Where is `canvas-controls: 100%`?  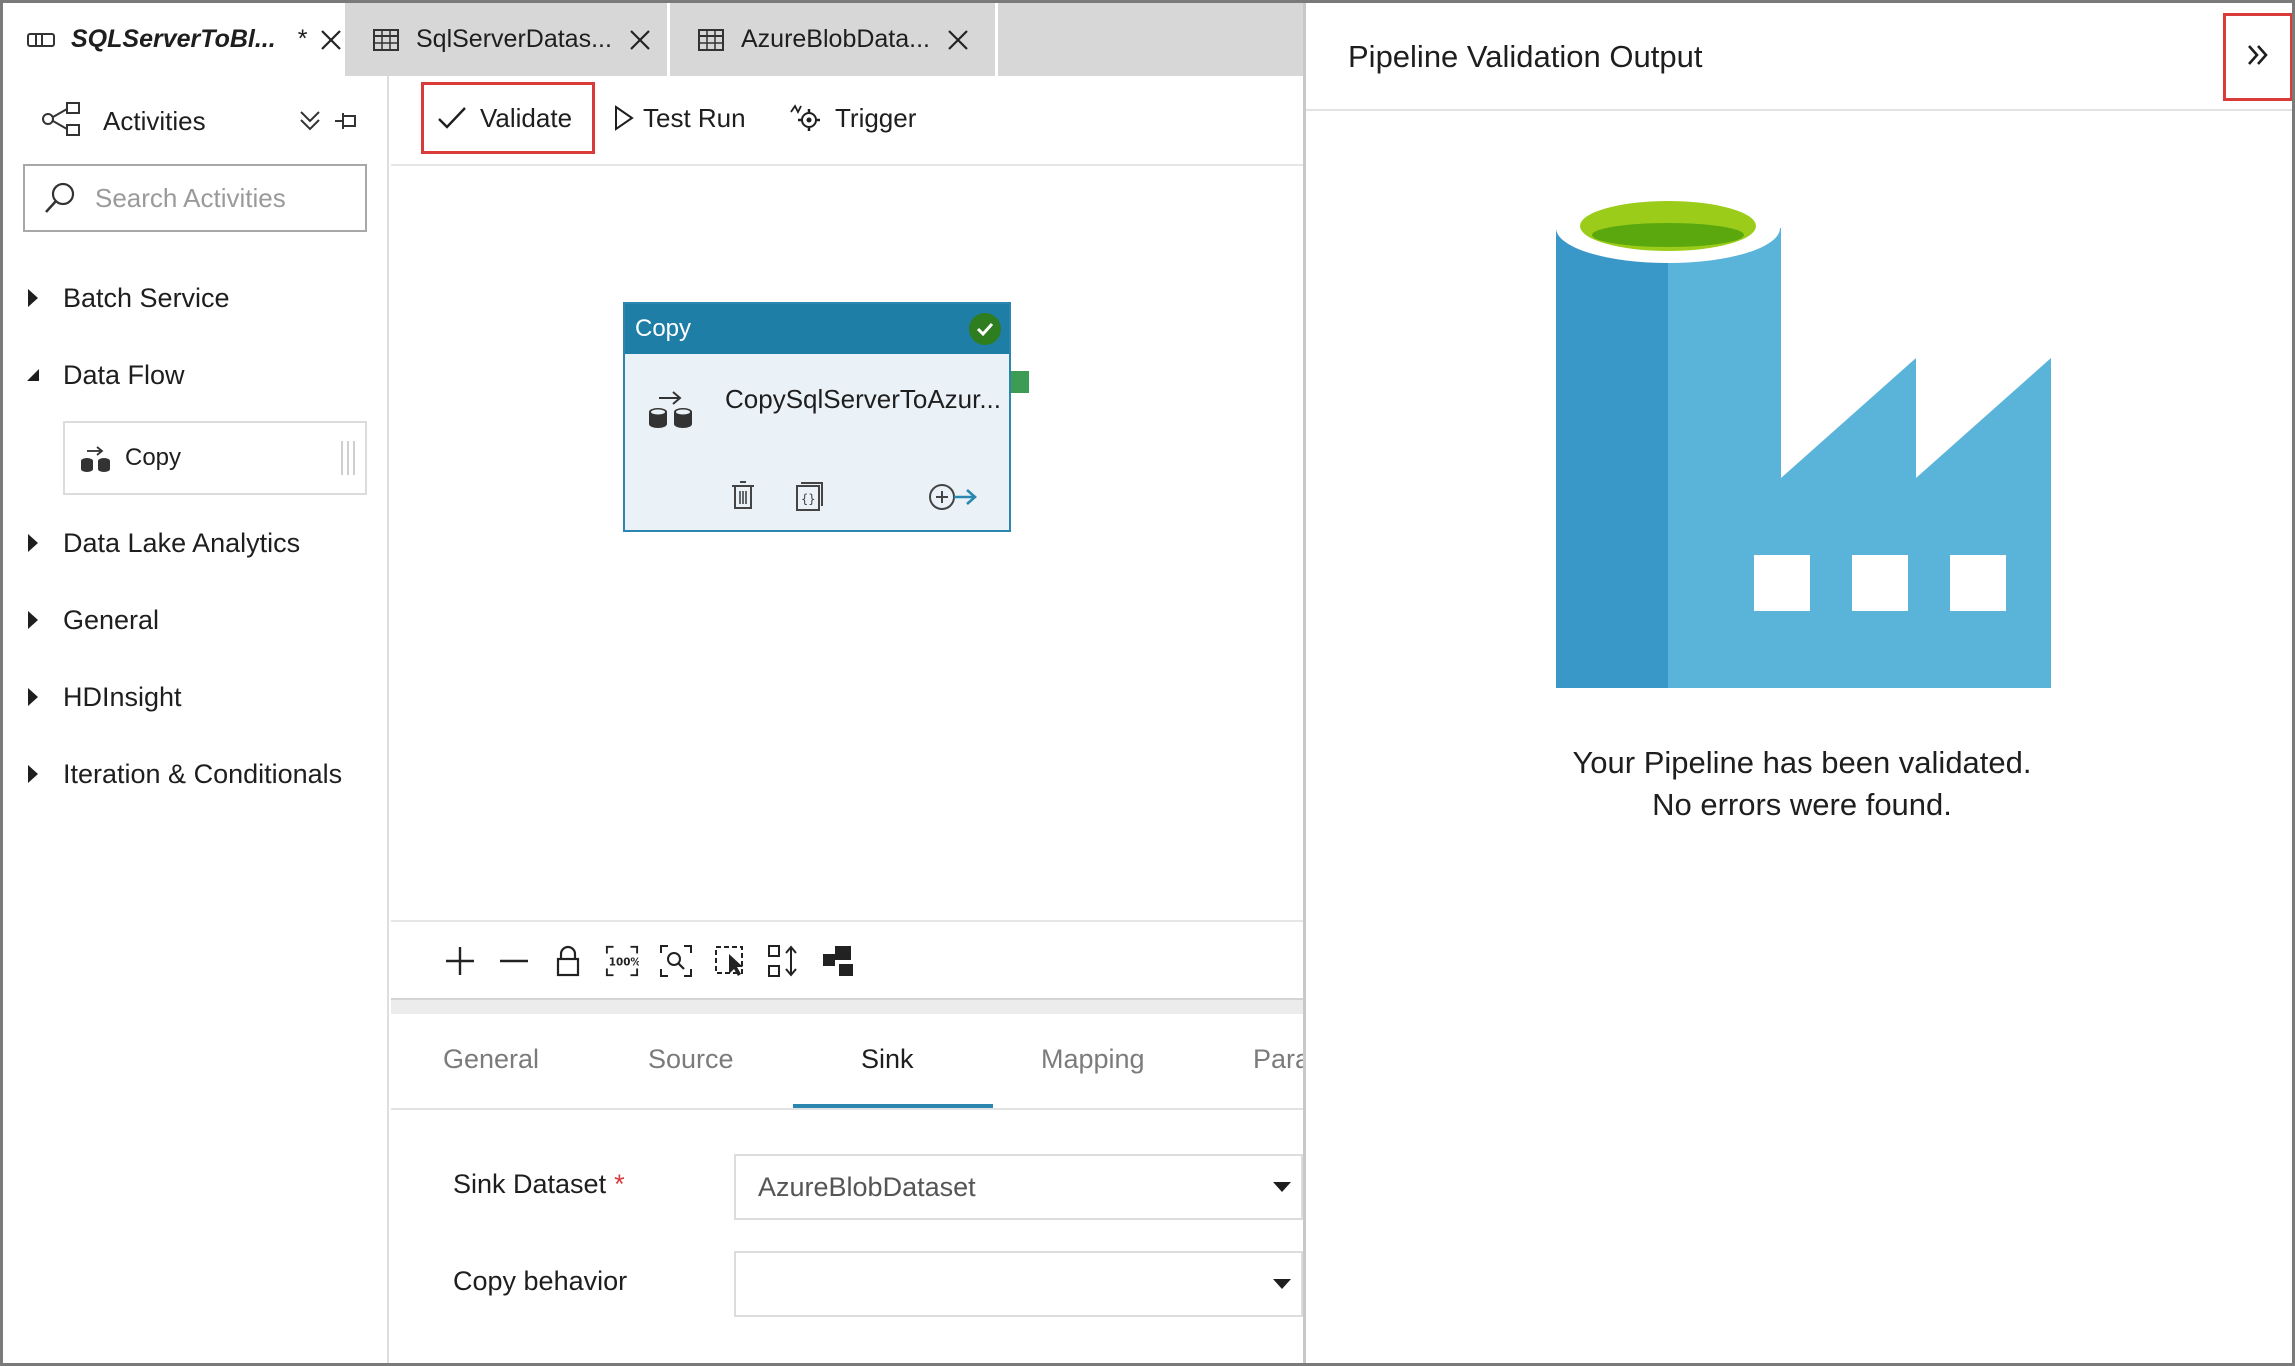 canvas-controls: 100% is located at coordinates (847, 960).